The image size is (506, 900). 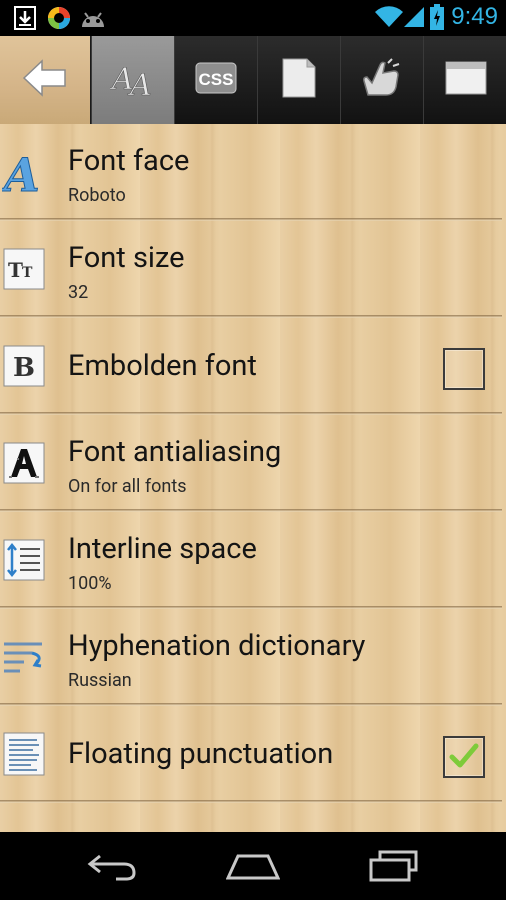 I want to click on setting-embolden-font: B Embolden font, so click(x=253, y=366).